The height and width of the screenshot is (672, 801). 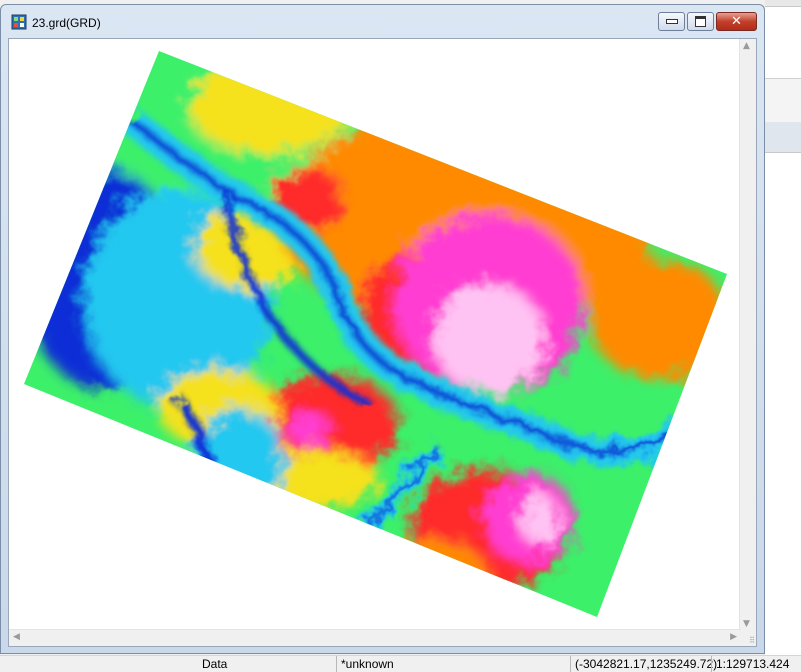 I want to click on maximize-button, so click(x=700, y=21).